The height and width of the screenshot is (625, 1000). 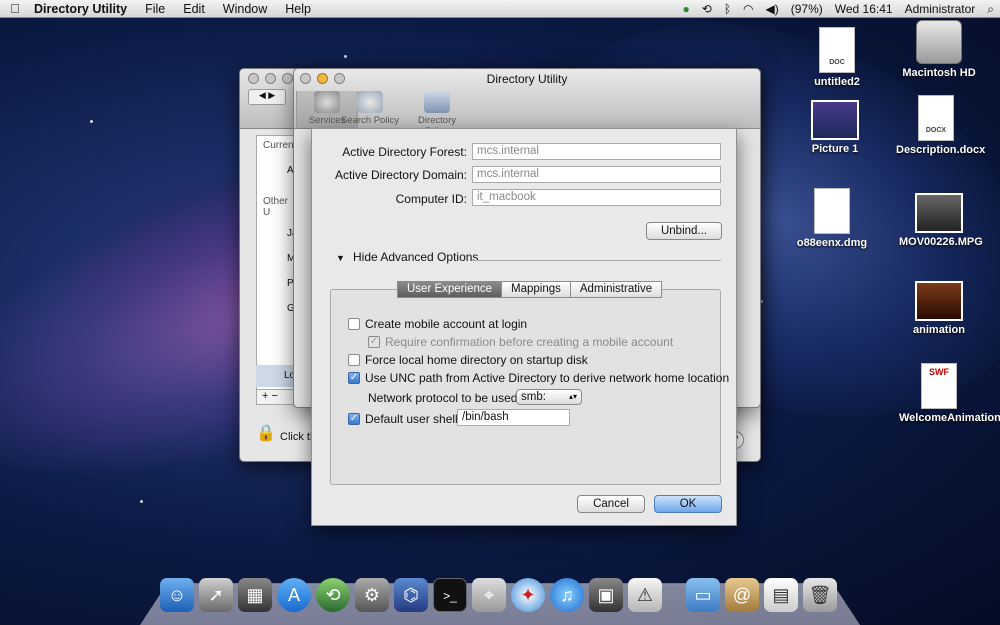 I want to click on image-thumbnail-icon, so click(x=835, y=120).